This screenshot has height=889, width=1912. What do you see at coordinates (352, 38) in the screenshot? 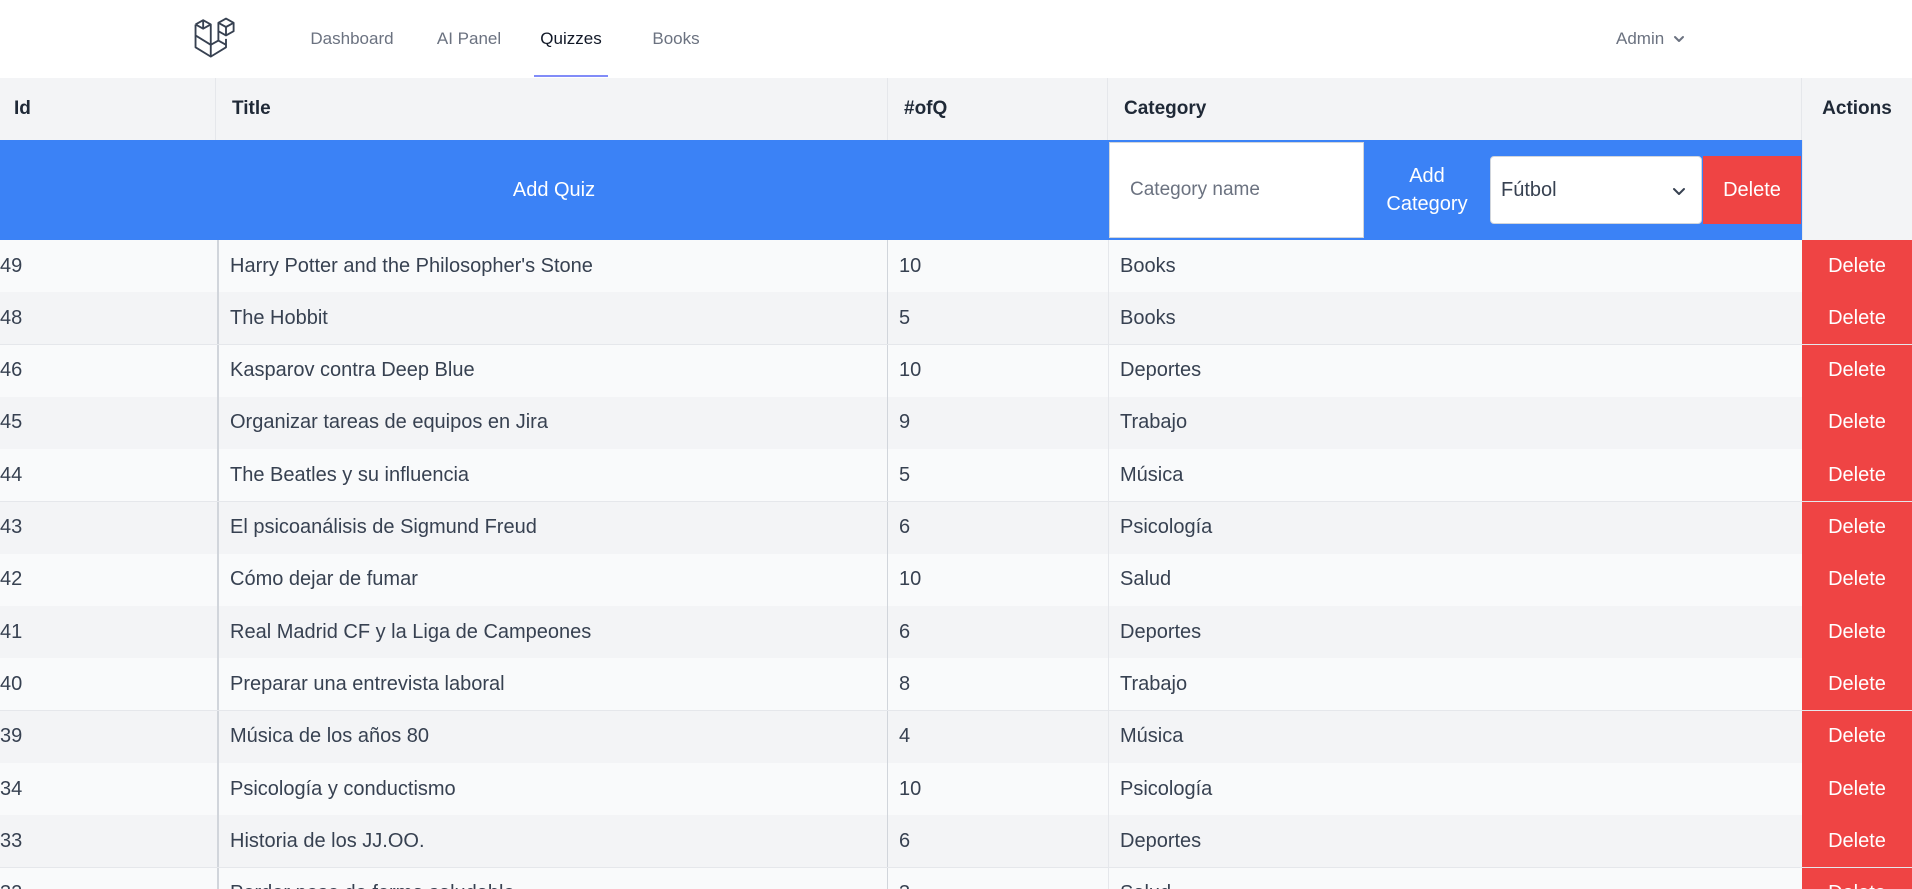
I see `nav-link-dashboard: Dashboard` at bounding box center [352, 38].